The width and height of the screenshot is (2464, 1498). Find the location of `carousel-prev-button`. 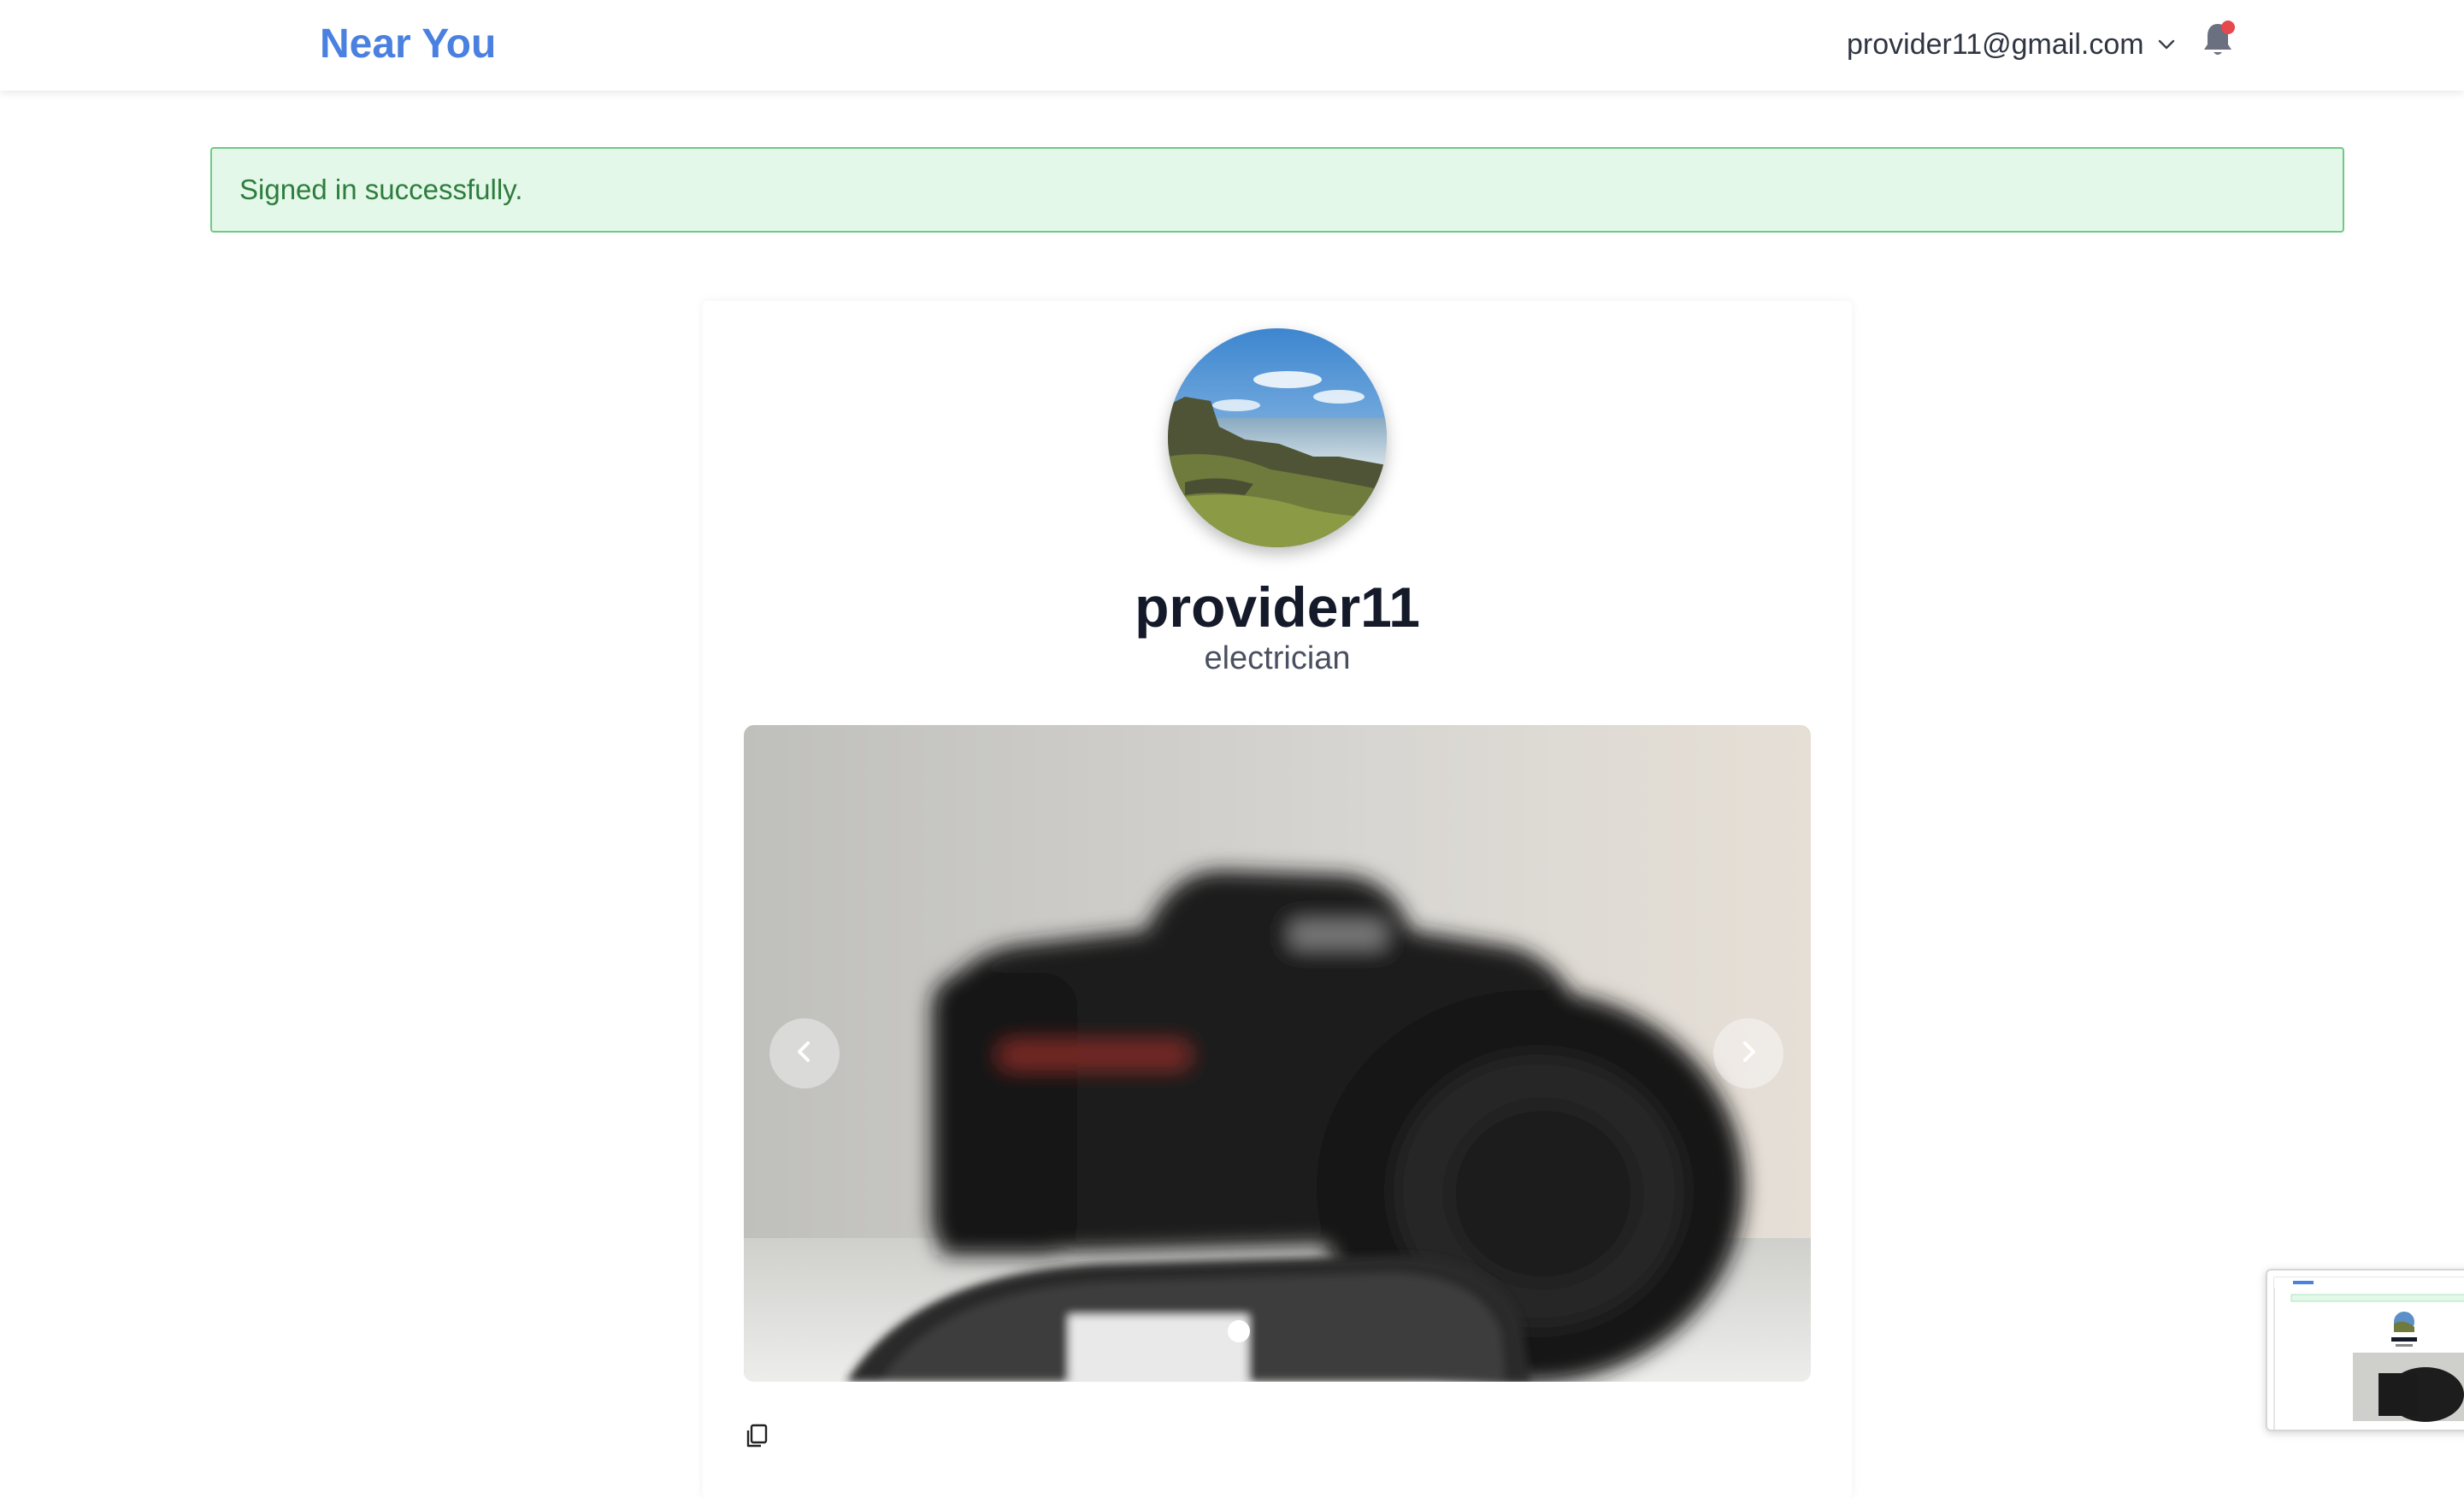

carousel-prev-button is located at coordinates (805, 1053).